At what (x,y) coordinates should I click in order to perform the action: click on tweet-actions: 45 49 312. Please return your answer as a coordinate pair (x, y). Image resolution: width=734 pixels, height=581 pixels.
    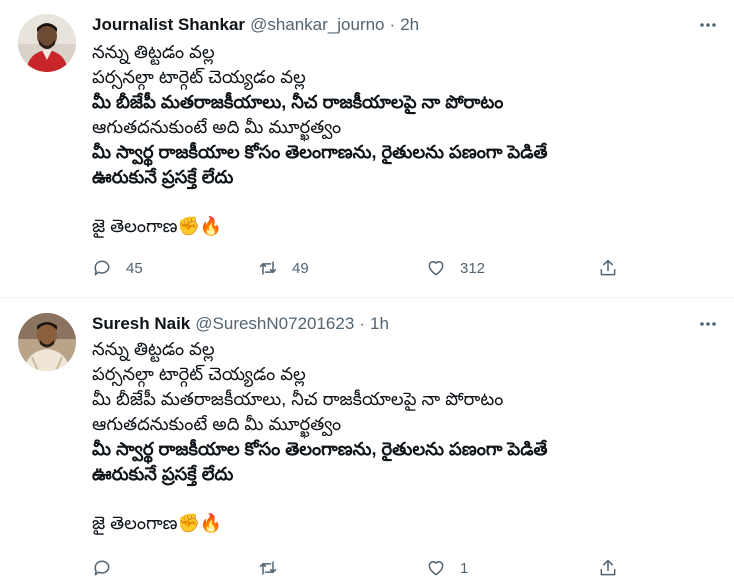
    Looking at the image, I should click on (362, 268).